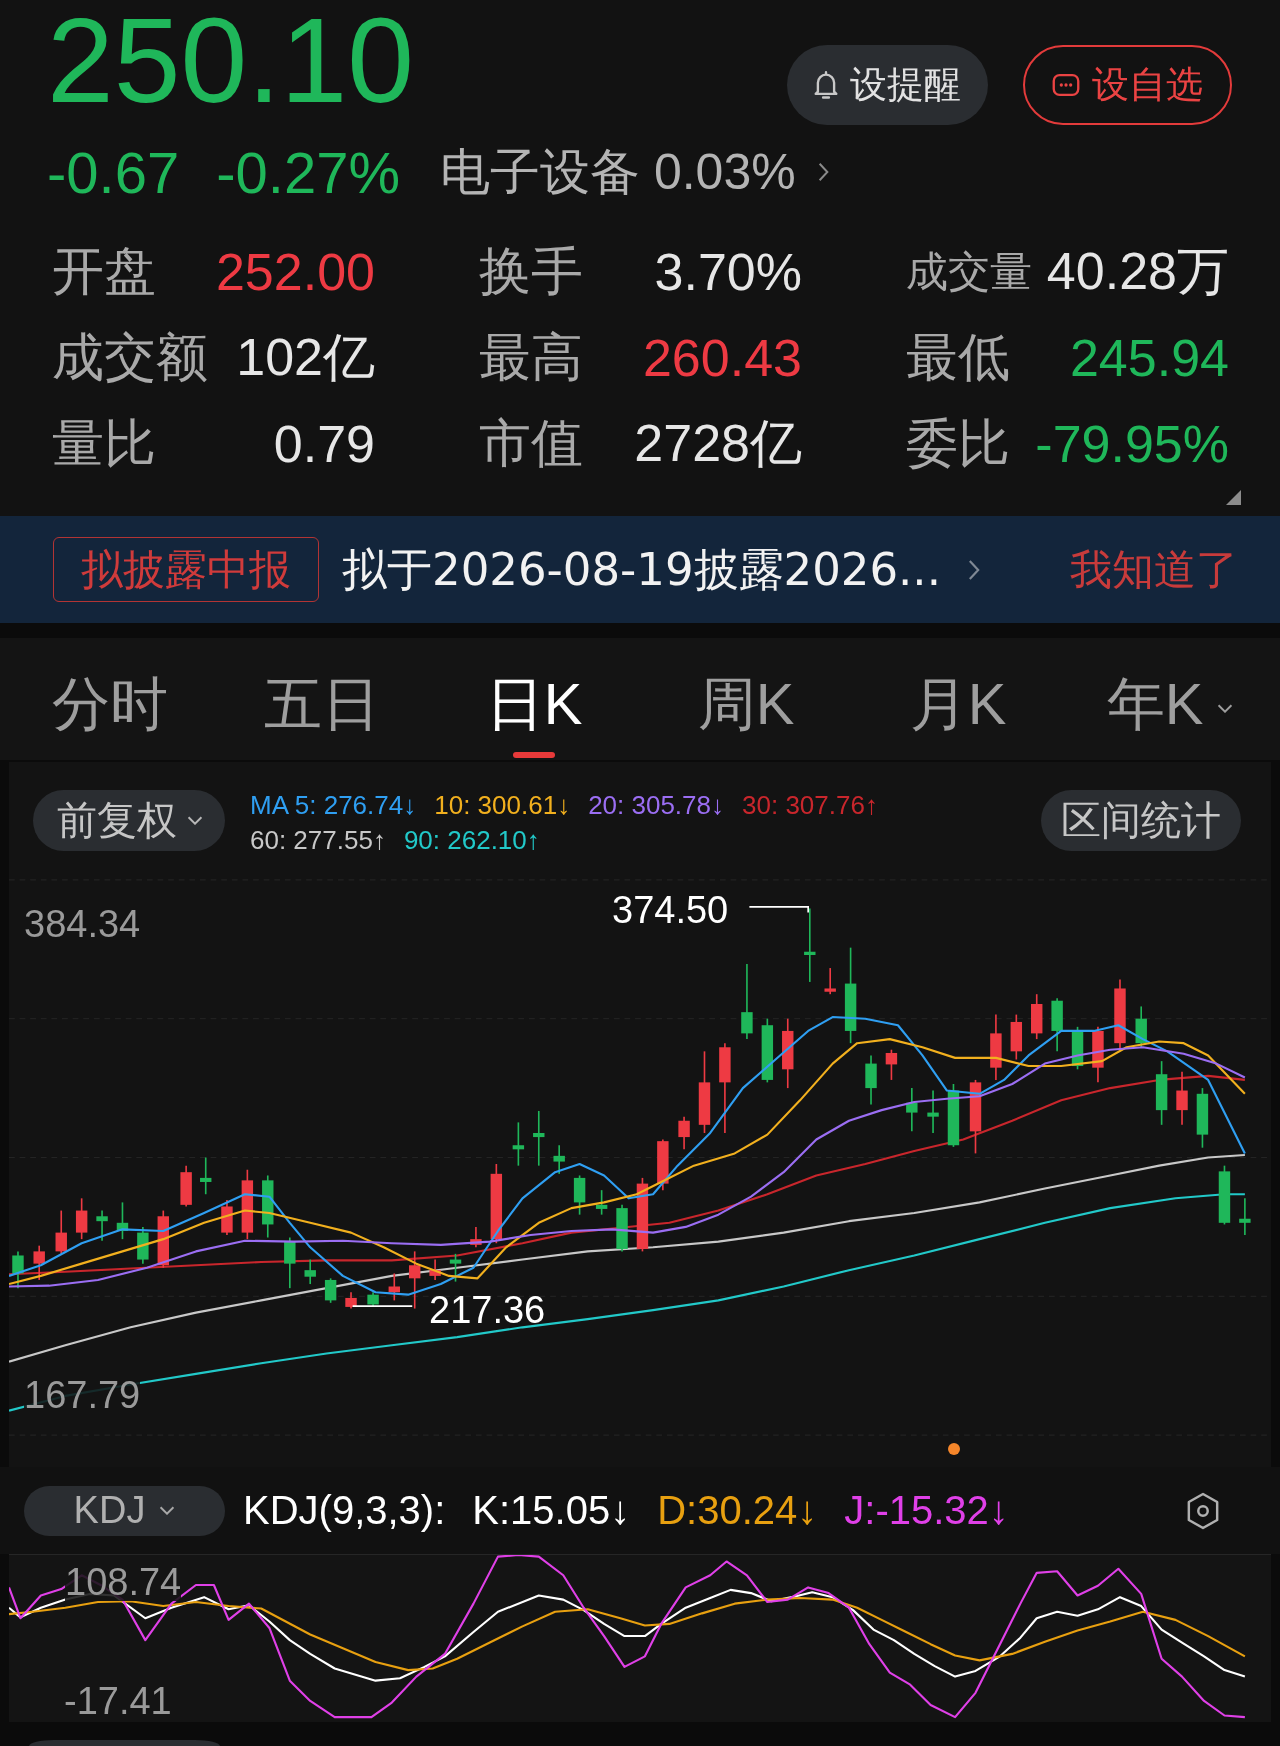 The height and width of the screenshot is (1746, 1280). I want to click on indicator-value: K:15.05↓, so click(551, 1510).